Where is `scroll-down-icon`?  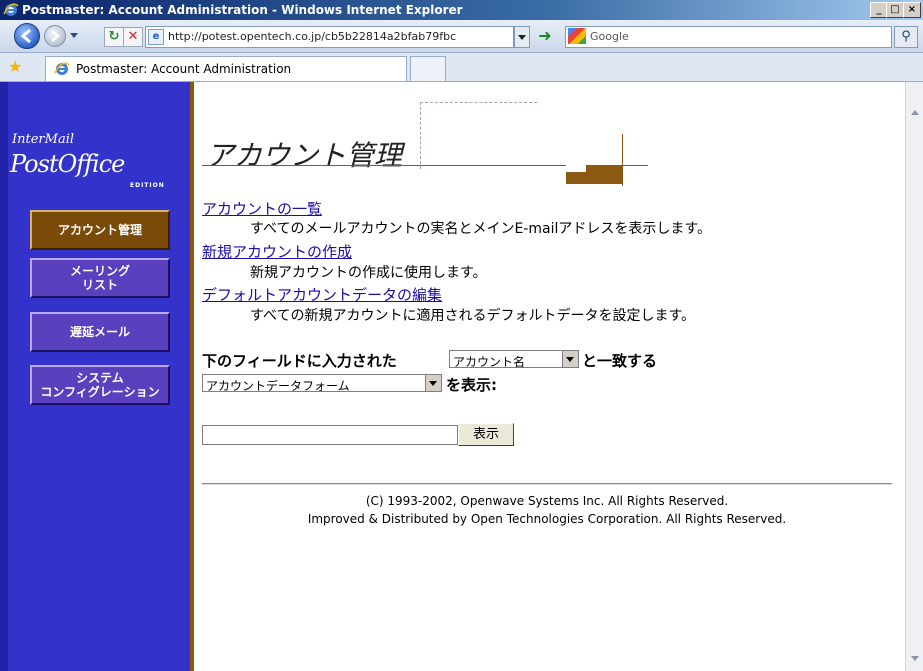
scroll-down-icon is located at coordinates (915, 658).